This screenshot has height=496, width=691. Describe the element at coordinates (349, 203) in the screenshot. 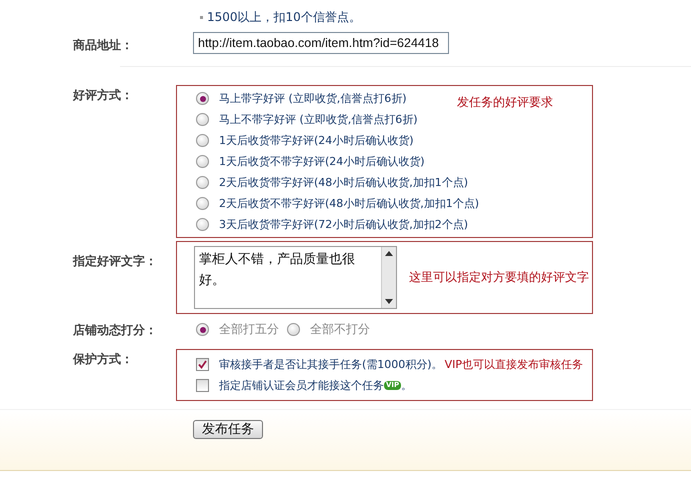

I see `option-label: 2天后收货不带字好评(48小时后确认收货,加扣1个点)` at that location.